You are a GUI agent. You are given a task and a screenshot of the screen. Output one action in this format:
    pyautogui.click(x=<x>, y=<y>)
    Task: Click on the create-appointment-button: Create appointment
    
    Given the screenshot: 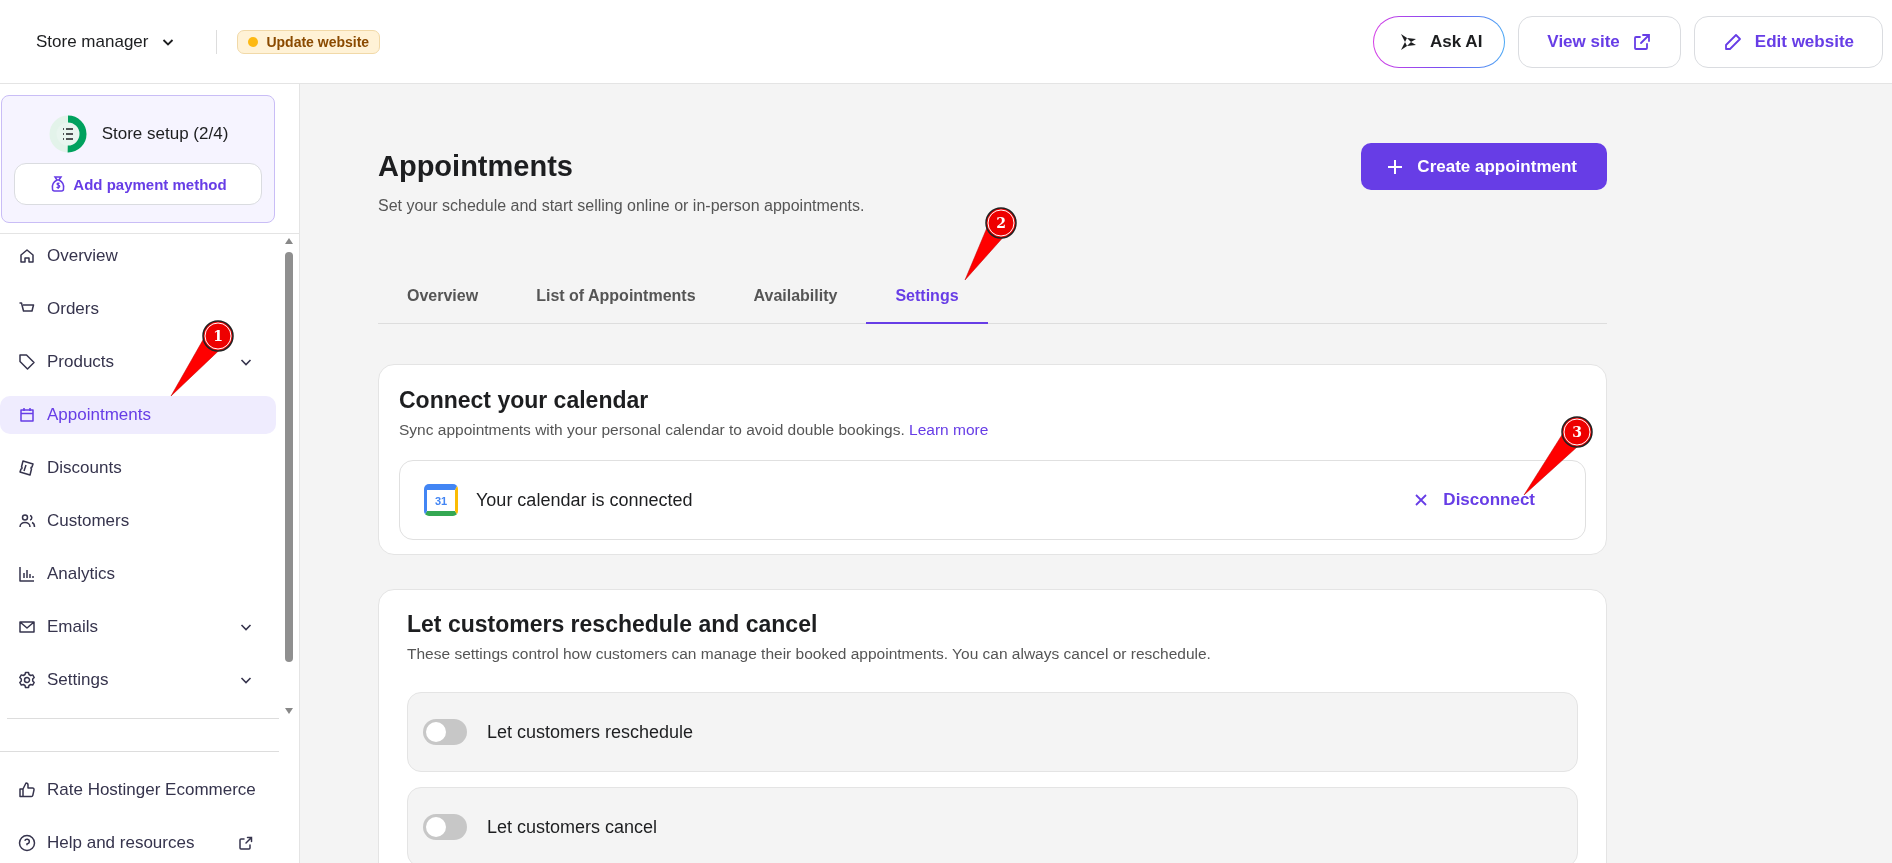 What is the action you would take?
    pyautogui.click(x=1484, y=166)
    